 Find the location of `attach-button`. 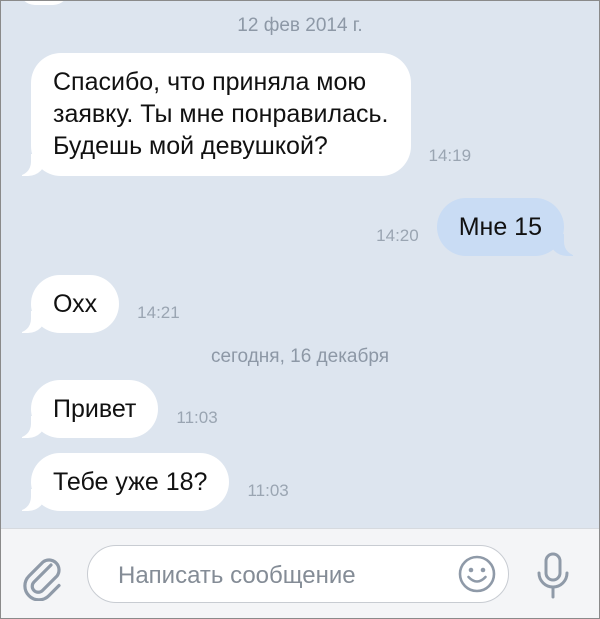

attach-button is located at coordinates (43, 578).